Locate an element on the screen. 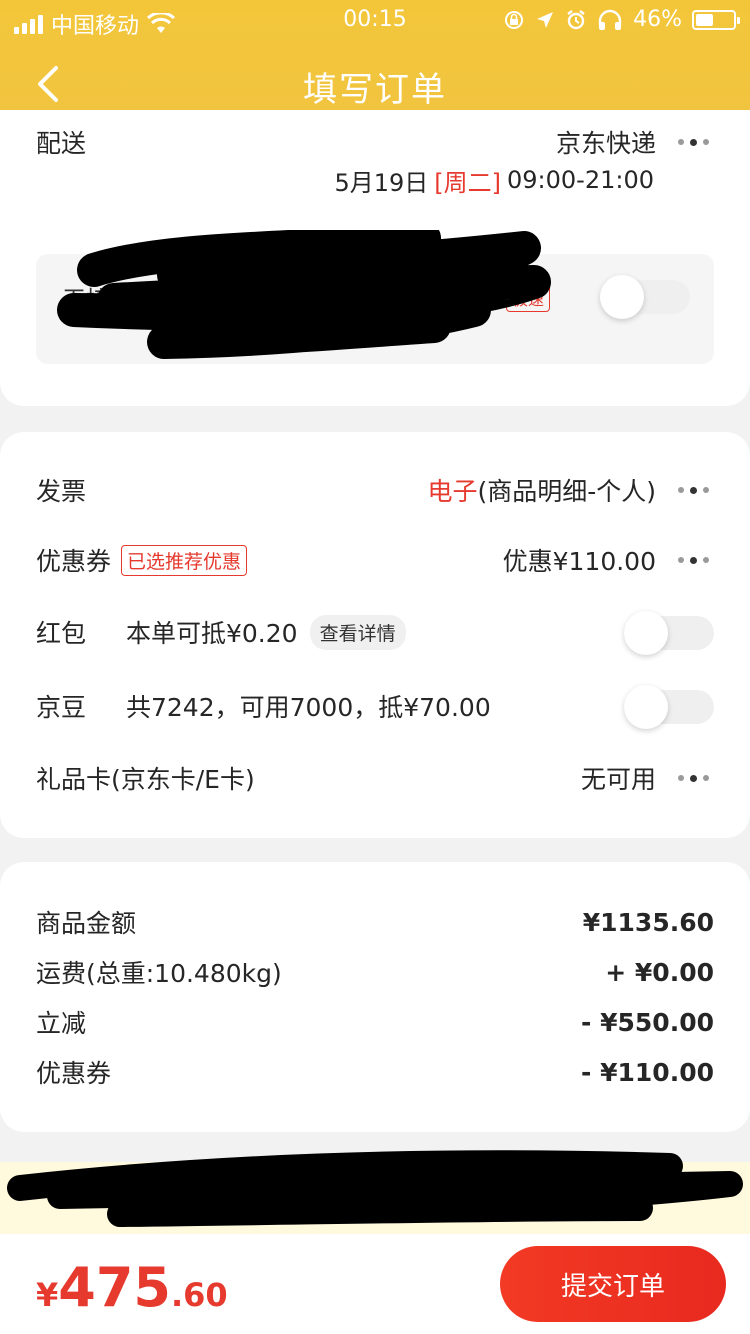  delivery-time-row: 5月19日 [周二] 09:00-21:00 is located at coordinates (345, 180).